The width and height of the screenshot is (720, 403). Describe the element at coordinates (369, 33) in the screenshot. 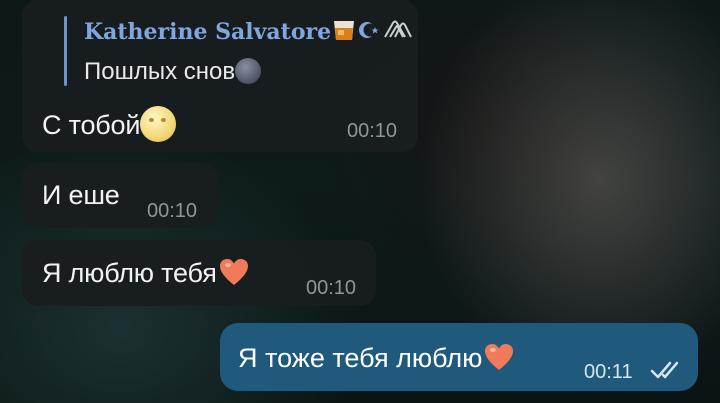

I see `star-and-crescent-icon` at that location.